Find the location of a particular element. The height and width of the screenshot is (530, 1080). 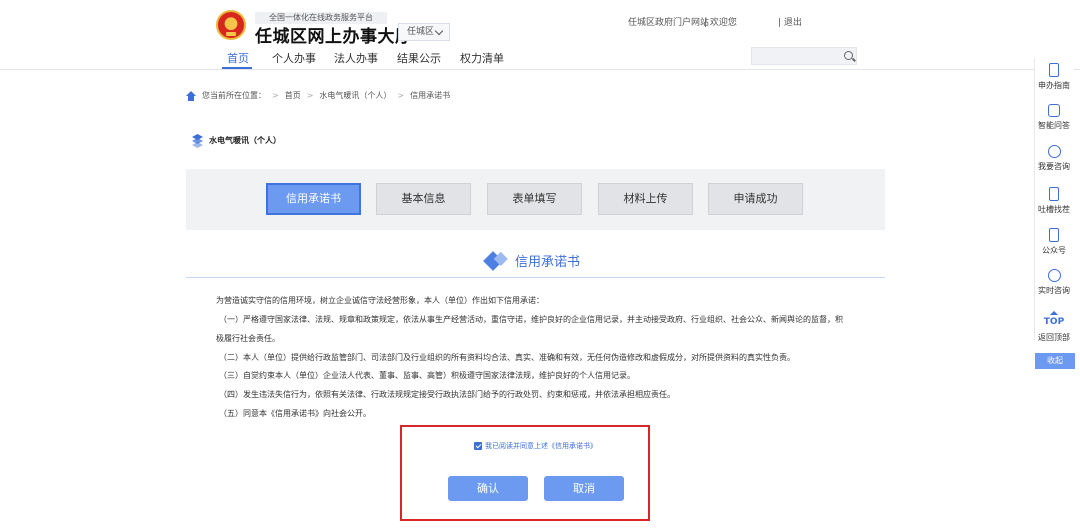

sidebar-label: 吐槽找茬 is located at coordinates (1054, 209).